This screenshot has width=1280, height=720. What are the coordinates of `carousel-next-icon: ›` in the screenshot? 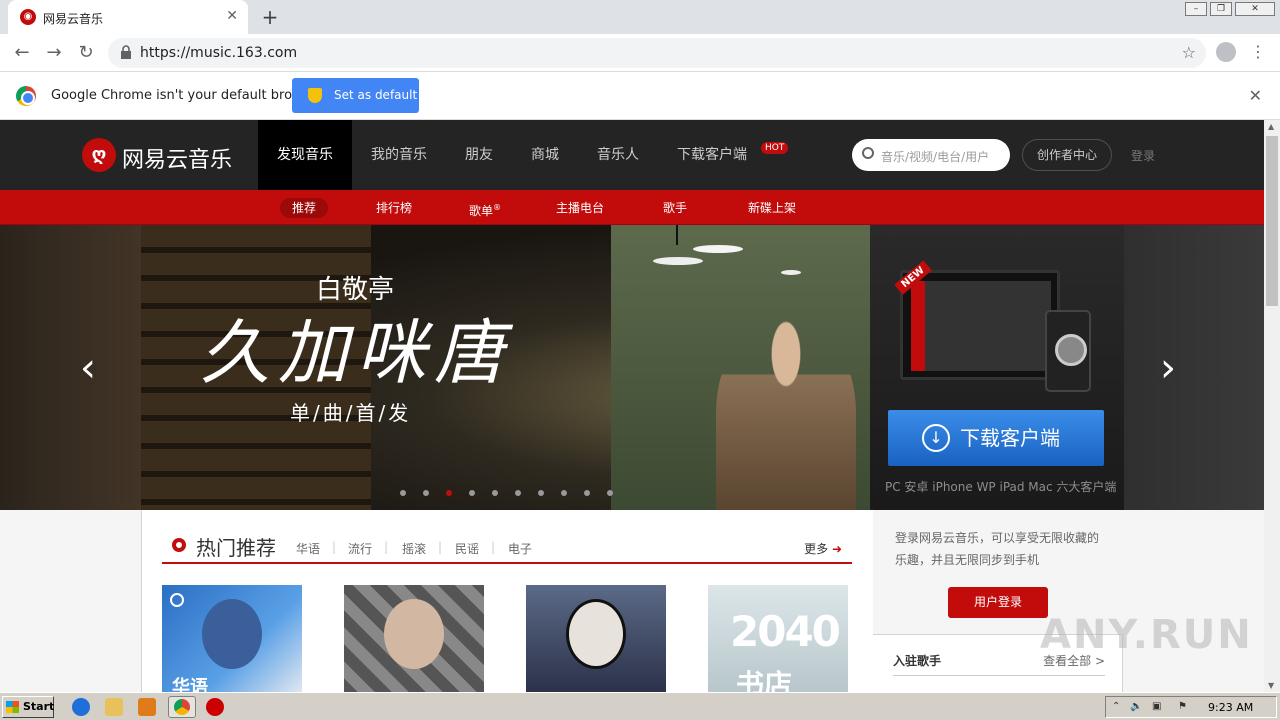 It's located at (1168, 368).